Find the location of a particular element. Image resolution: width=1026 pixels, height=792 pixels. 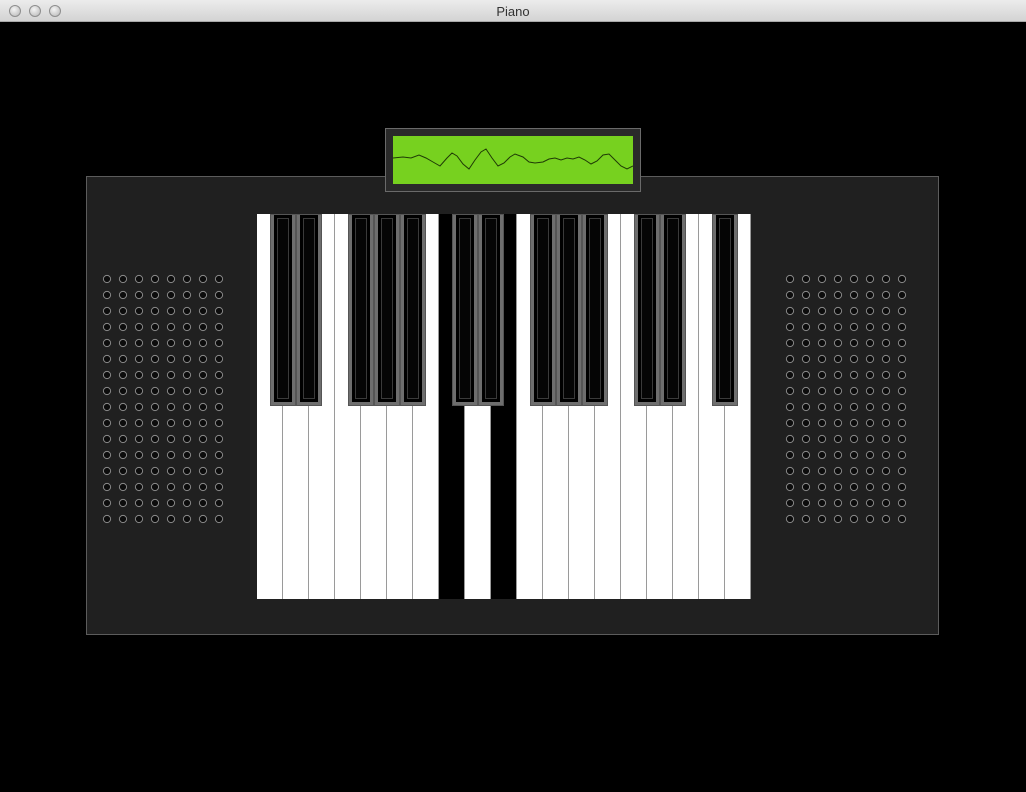

waveform-icon is located at coordinates (513, 159).